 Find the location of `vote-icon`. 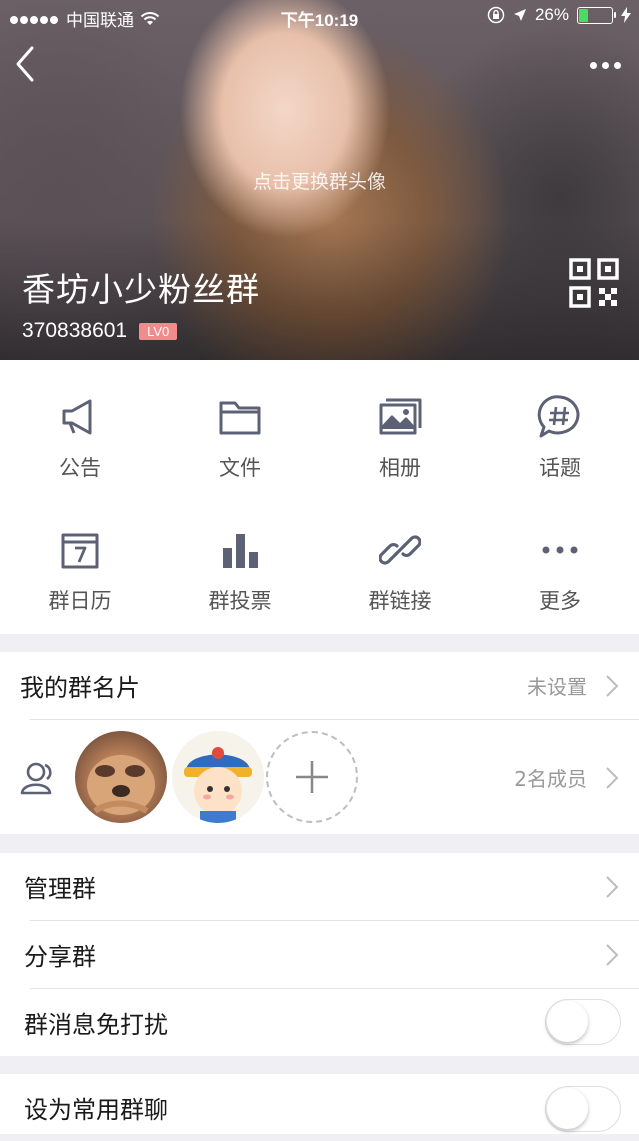

vote-icon is located at coordinates (240, 550).